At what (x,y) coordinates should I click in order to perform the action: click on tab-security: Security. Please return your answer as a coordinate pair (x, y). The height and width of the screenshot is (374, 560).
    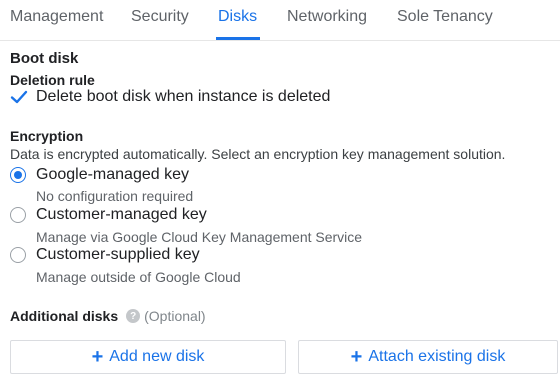
    Looking at the image, I should click on (160, 17).